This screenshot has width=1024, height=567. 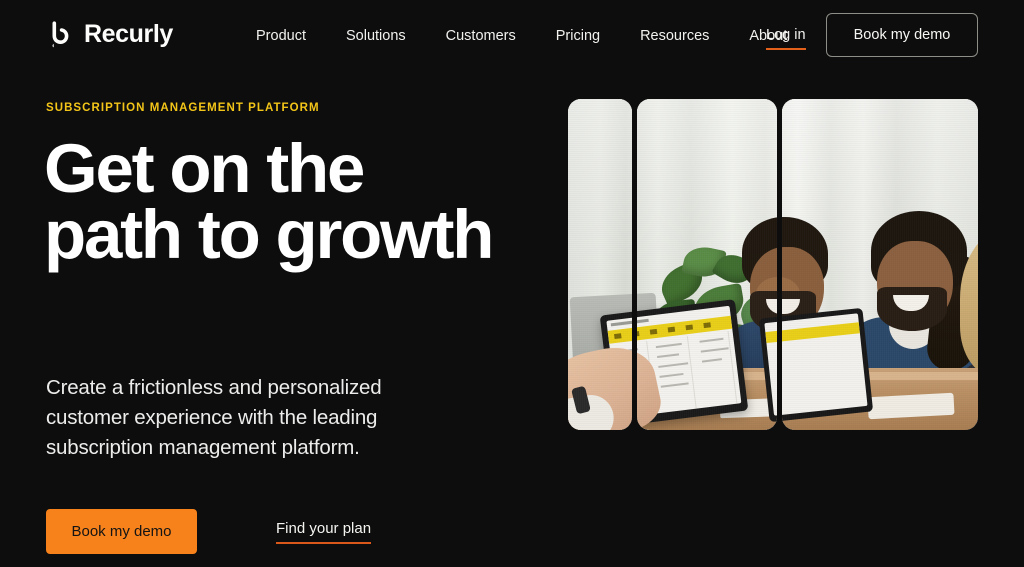 I want to click on nav-item-solutions: Solutions, so click(x=376, y=36).